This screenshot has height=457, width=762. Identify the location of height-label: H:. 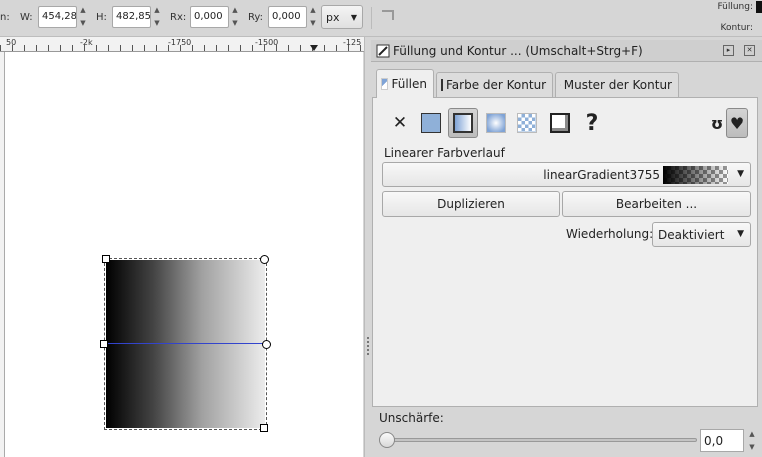
(101, 17).